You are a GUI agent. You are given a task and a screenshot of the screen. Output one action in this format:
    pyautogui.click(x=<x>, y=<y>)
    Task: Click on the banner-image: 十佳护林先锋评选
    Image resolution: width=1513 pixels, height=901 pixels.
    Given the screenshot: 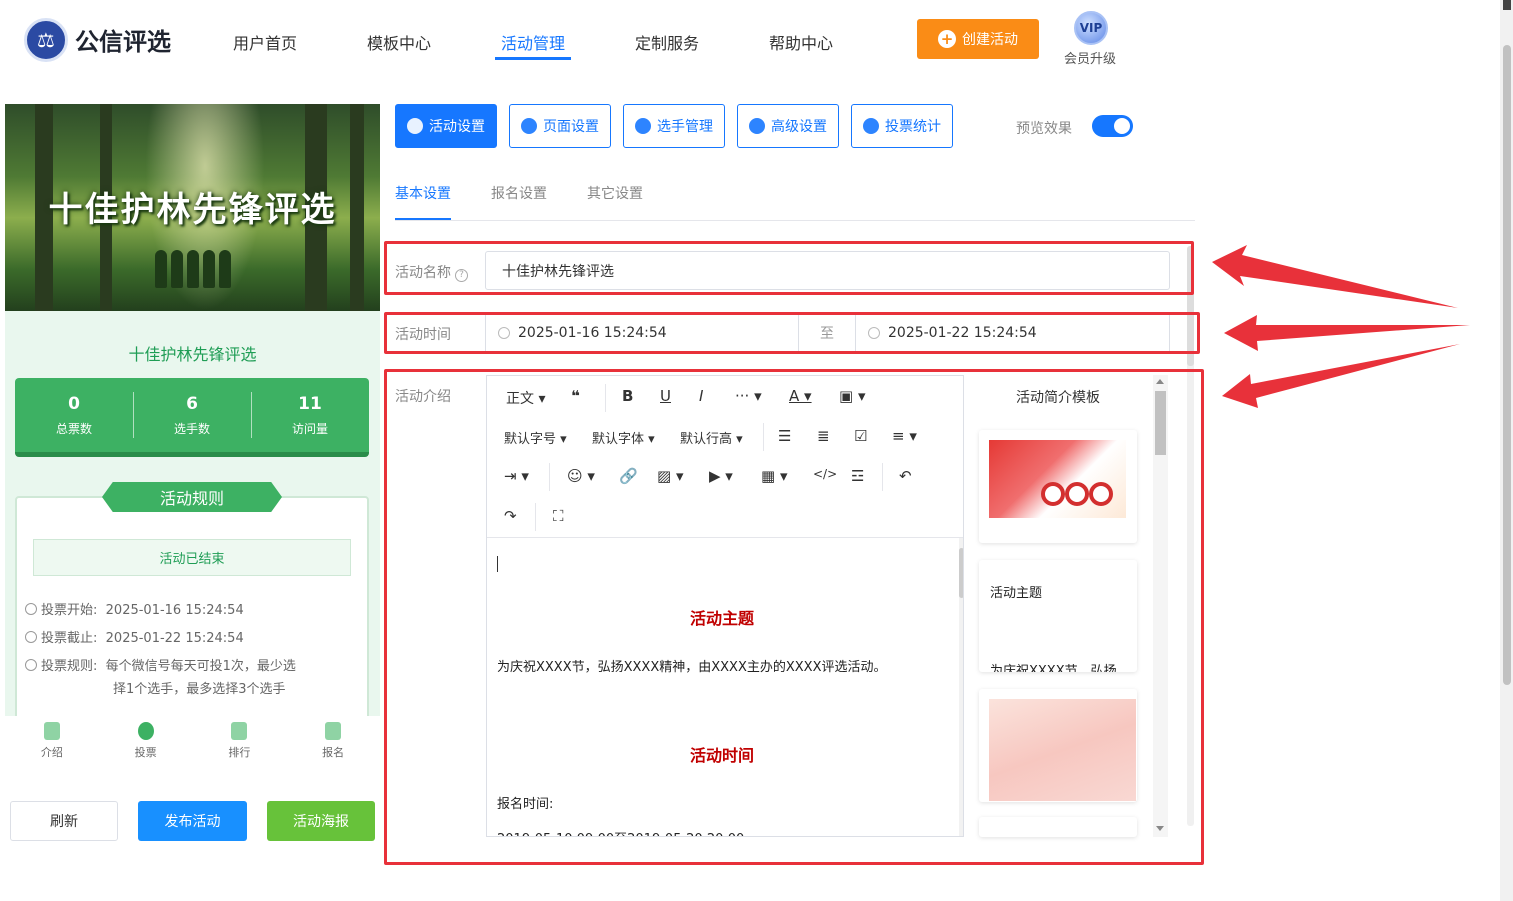 What is the action you would take?
    pyautogui.click(x=192, y=207)
    